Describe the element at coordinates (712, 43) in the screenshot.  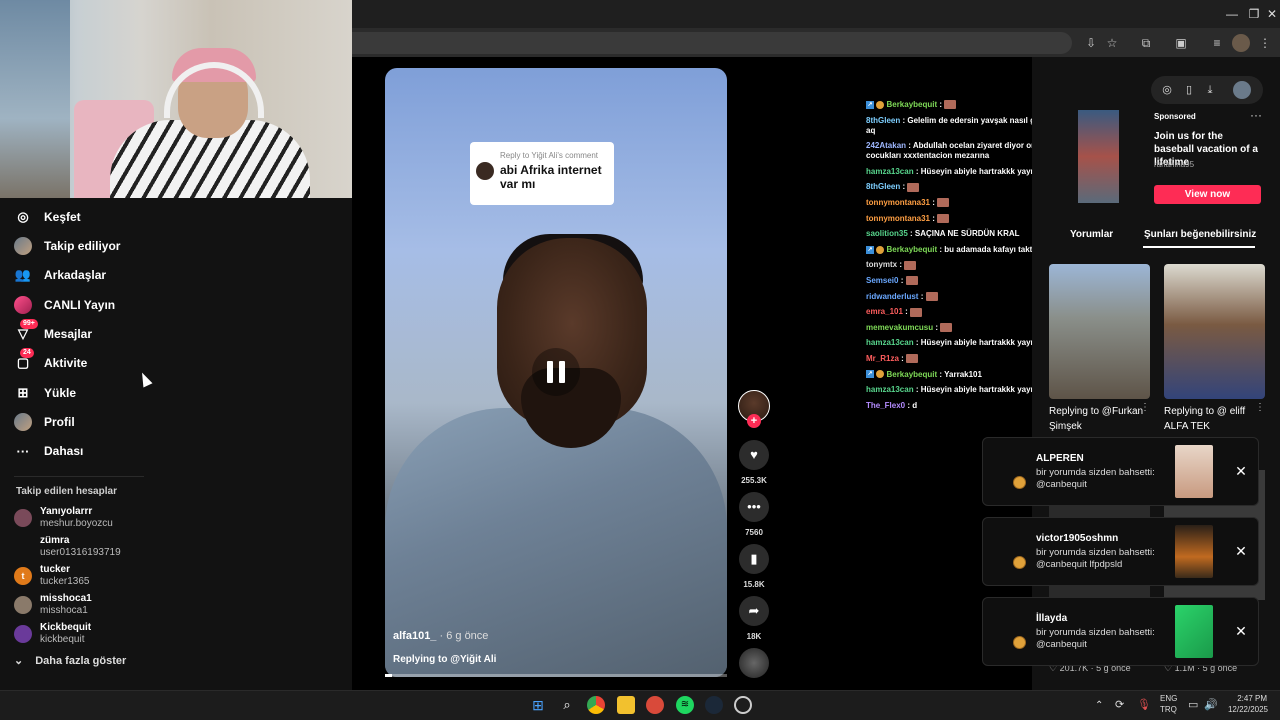
I see `address-bar` at that location.